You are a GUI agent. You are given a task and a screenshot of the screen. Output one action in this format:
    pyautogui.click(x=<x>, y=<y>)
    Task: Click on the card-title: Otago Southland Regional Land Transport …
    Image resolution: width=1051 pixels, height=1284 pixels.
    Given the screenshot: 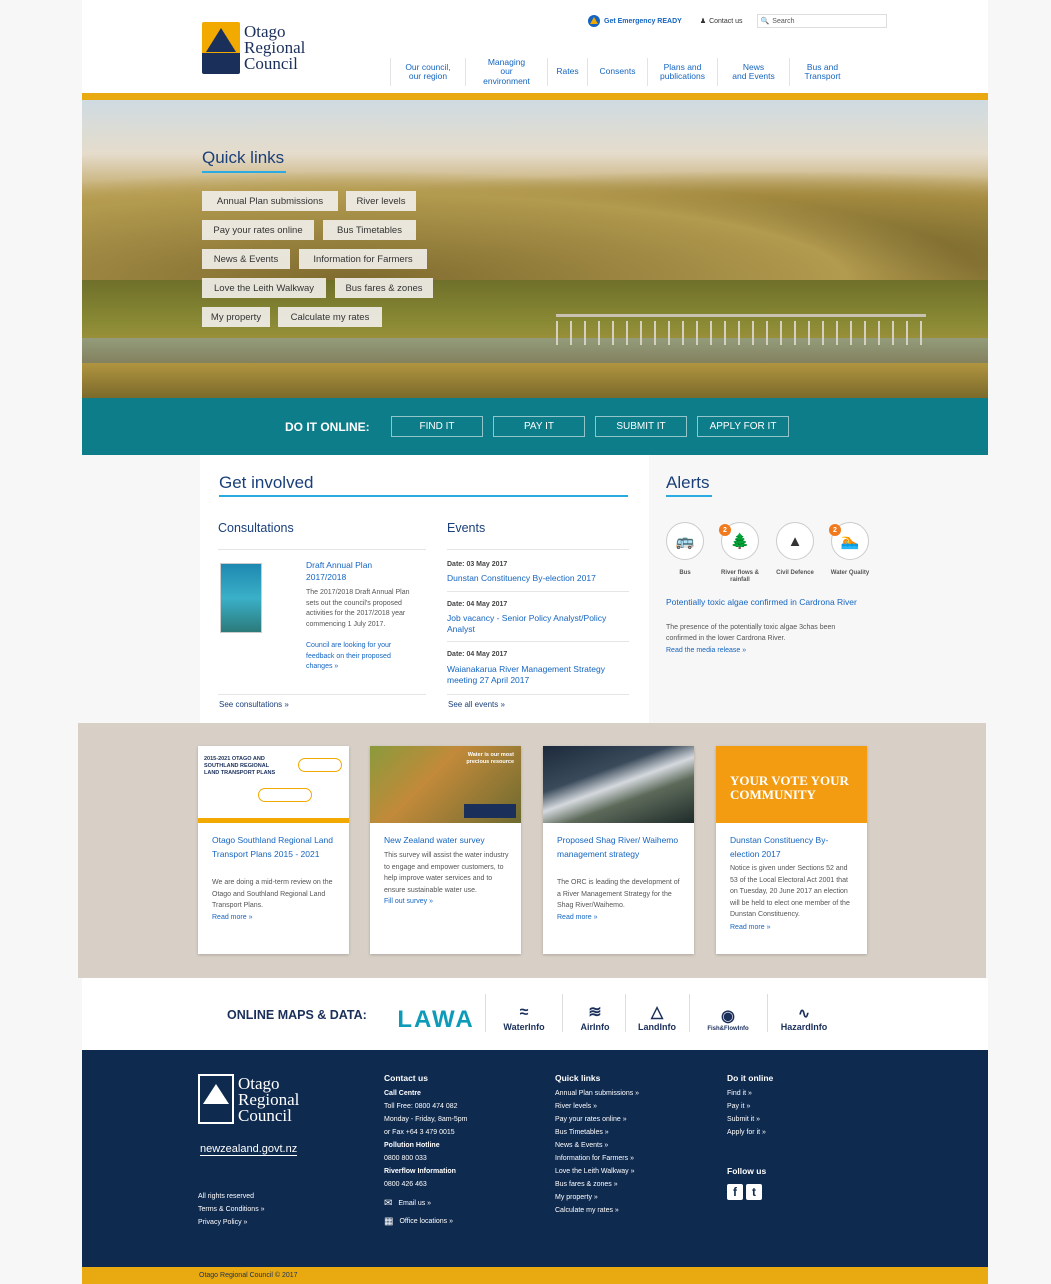 What is the action you would take?
    pyautogui.click(x=275, y=847)
    